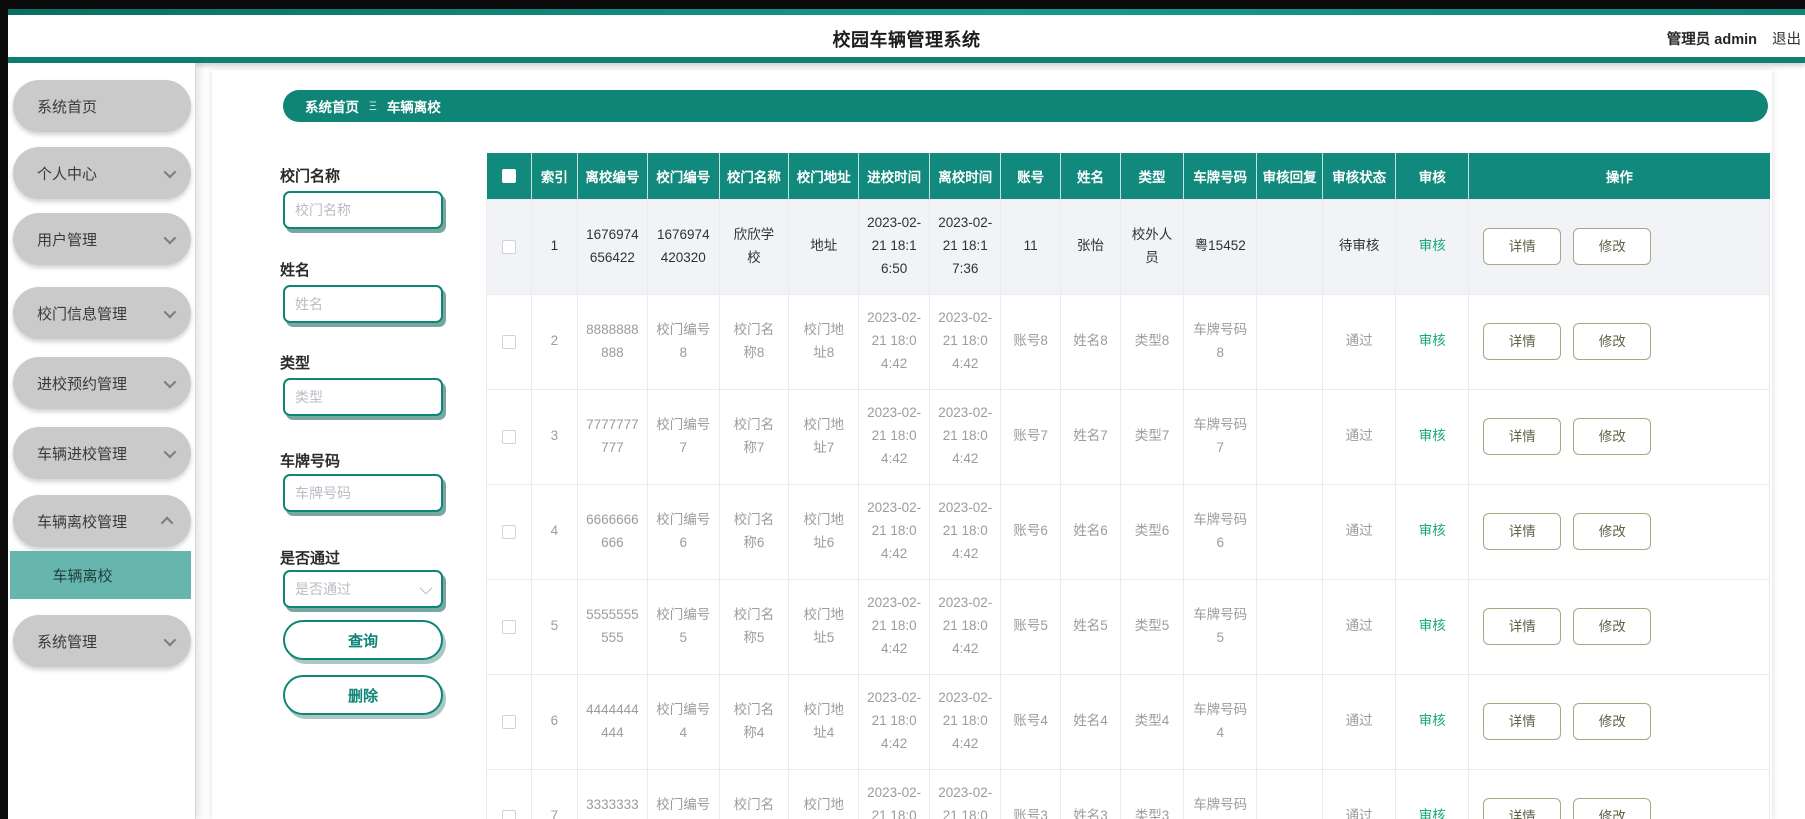 The image size is (1805, 819). Describe the element at coordinates (1786, 38) in the screenshot. I see `logout-button: 退出` at that location.